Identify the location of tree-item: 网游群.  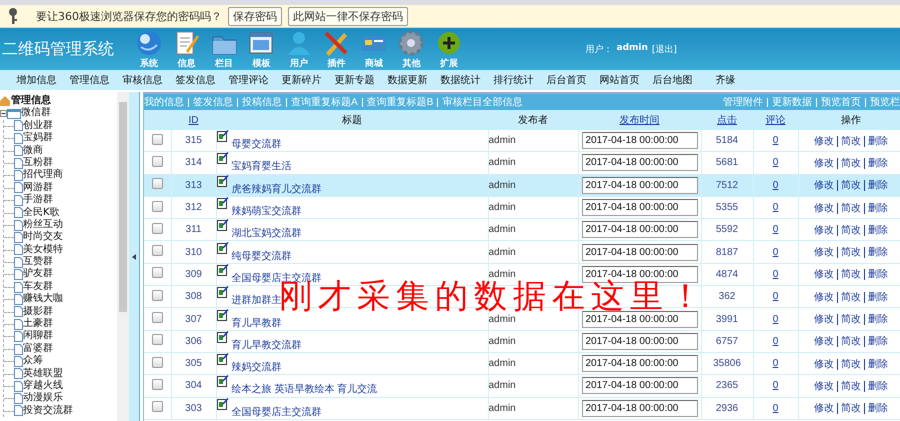
(38, 188).